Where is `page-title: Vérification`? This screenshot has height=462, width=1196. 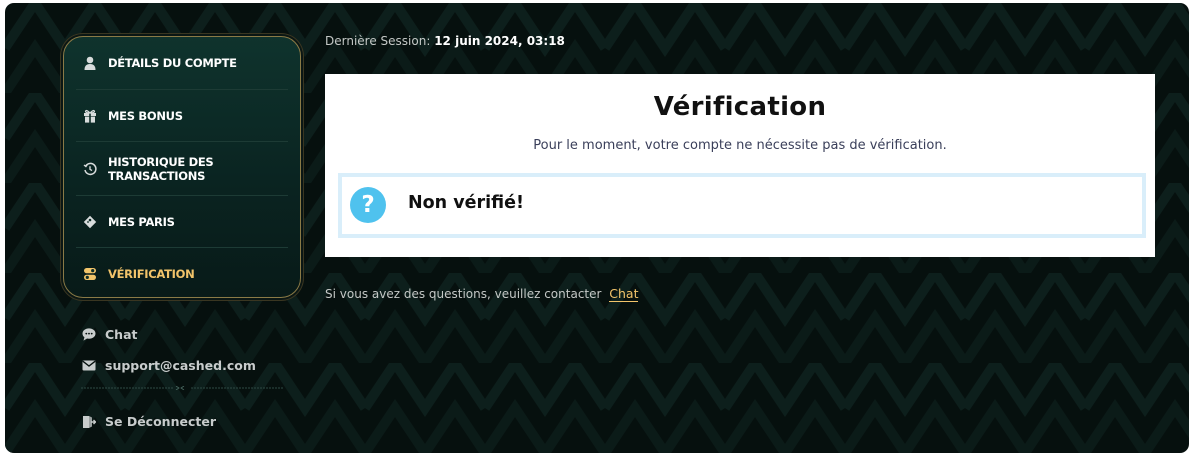
page-title: Vérification is located at coordinates (740, 107).